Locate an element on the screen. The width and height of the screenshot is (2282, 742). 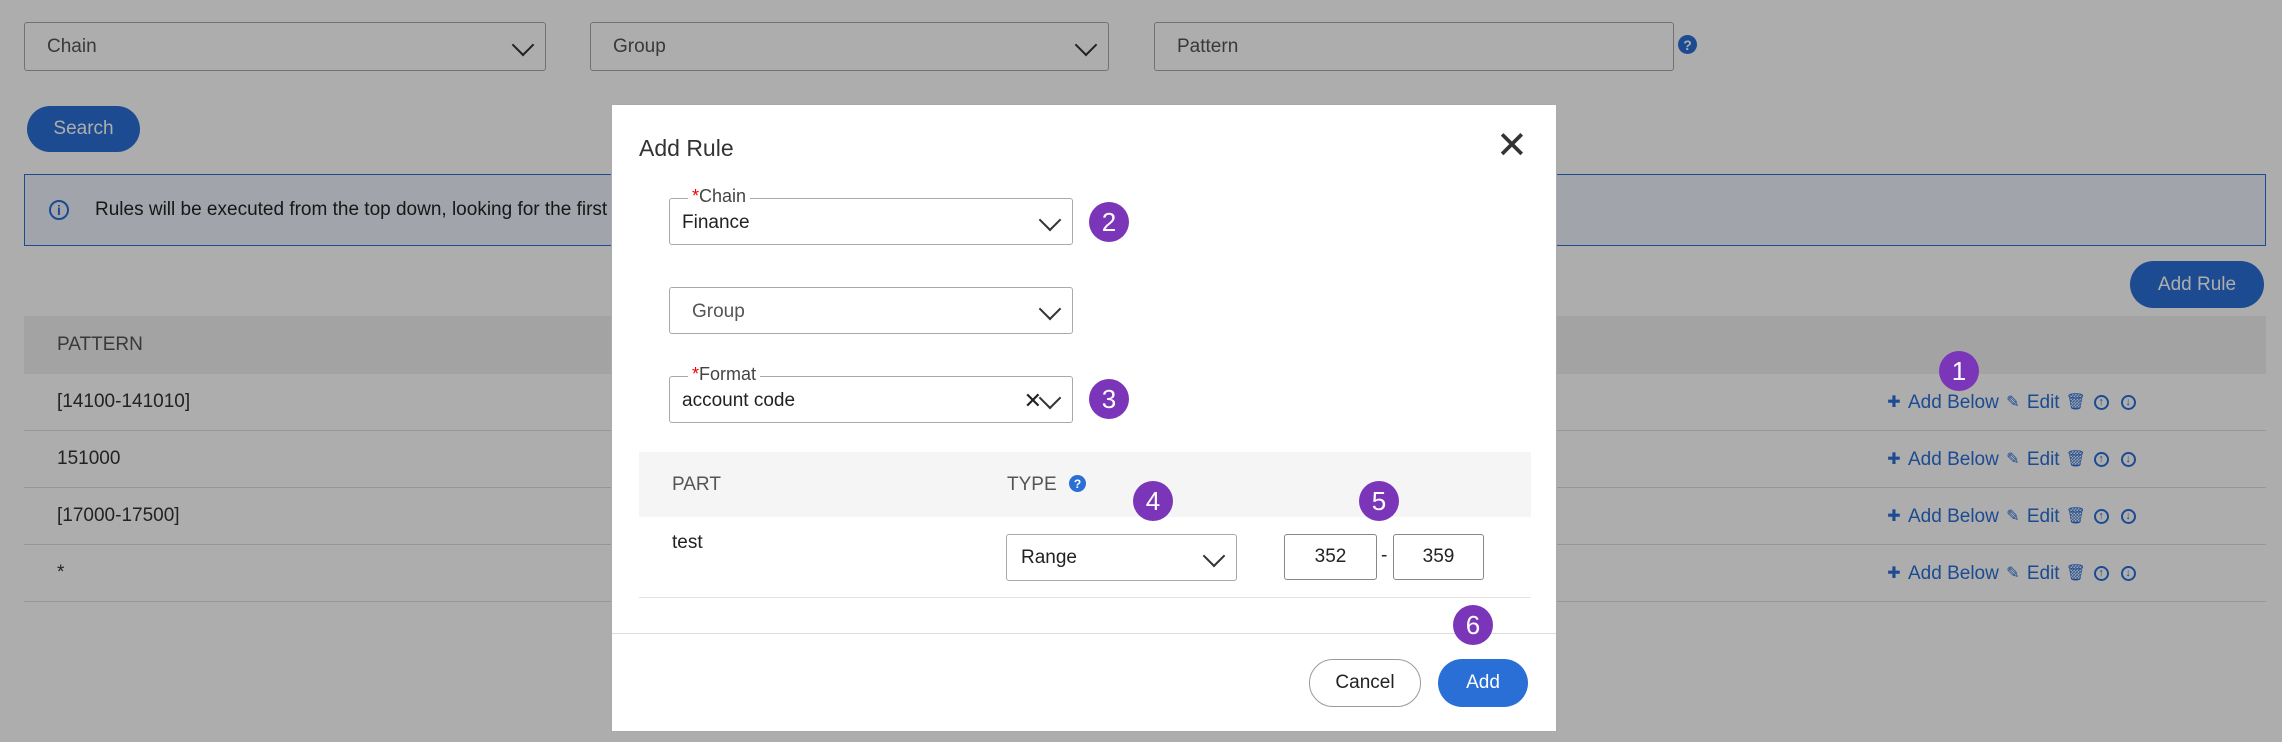
cancel-button: Cancel is located at coordinates (1365, 683).